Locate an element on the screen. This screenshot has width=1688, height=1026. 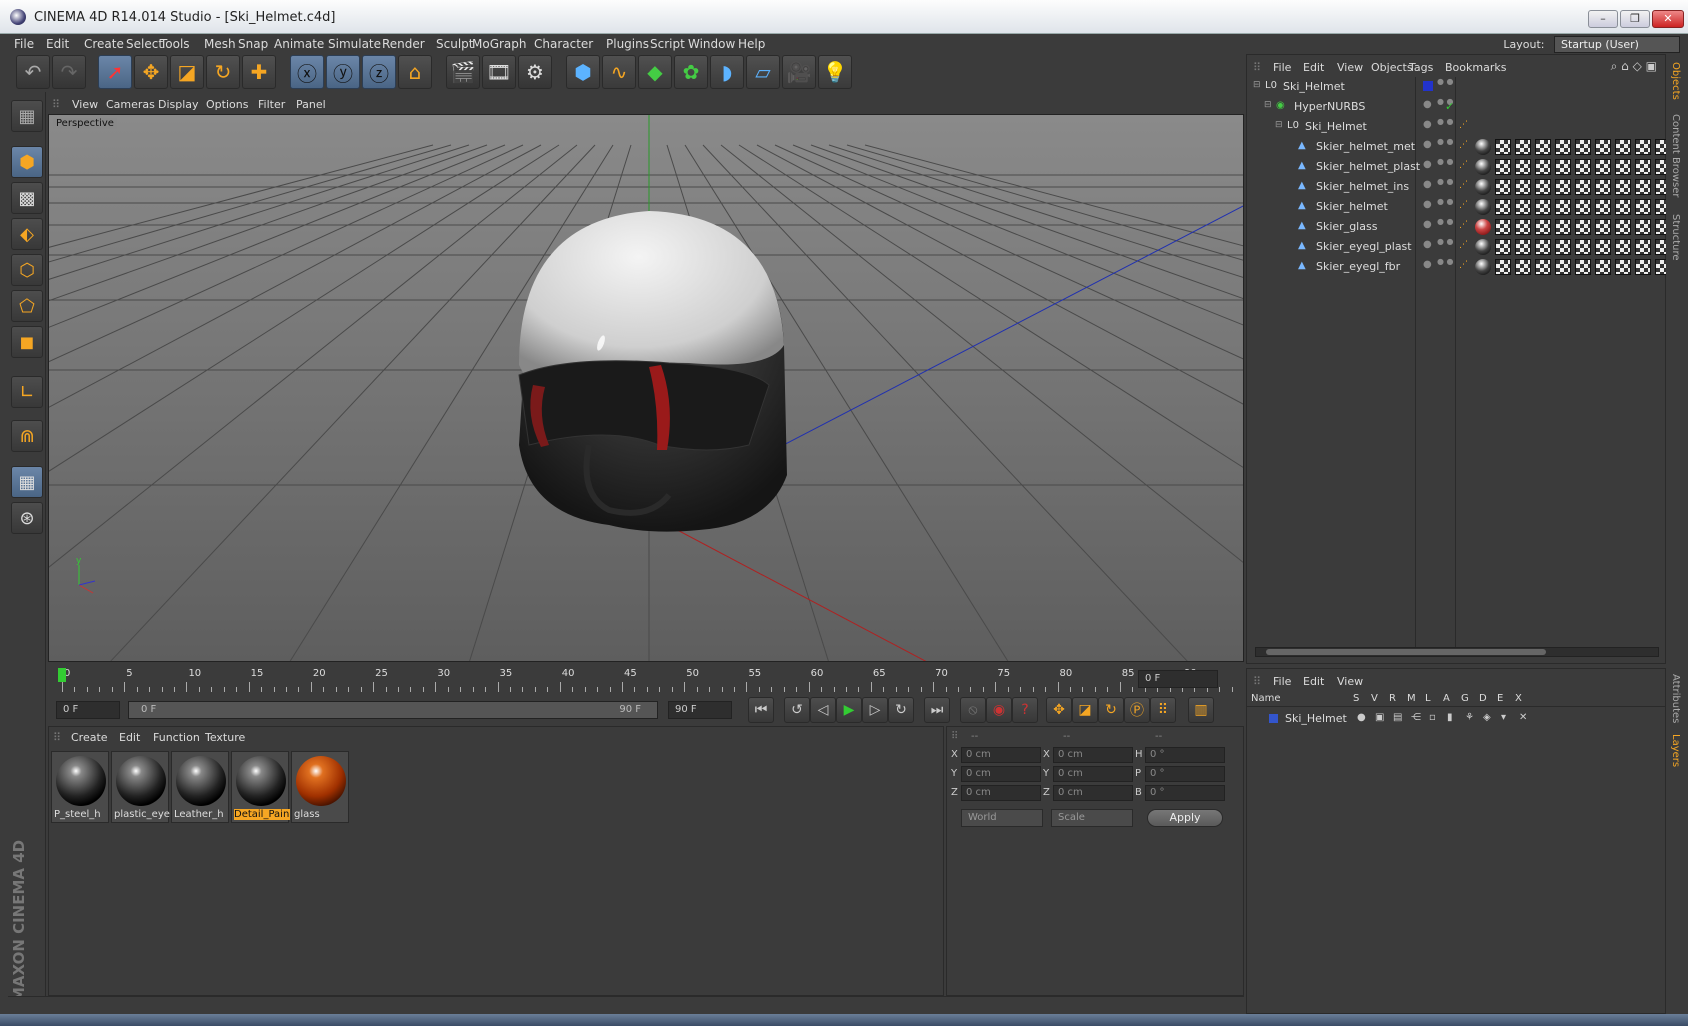
layer-column-e: E is located at coordinates (1500, 698).